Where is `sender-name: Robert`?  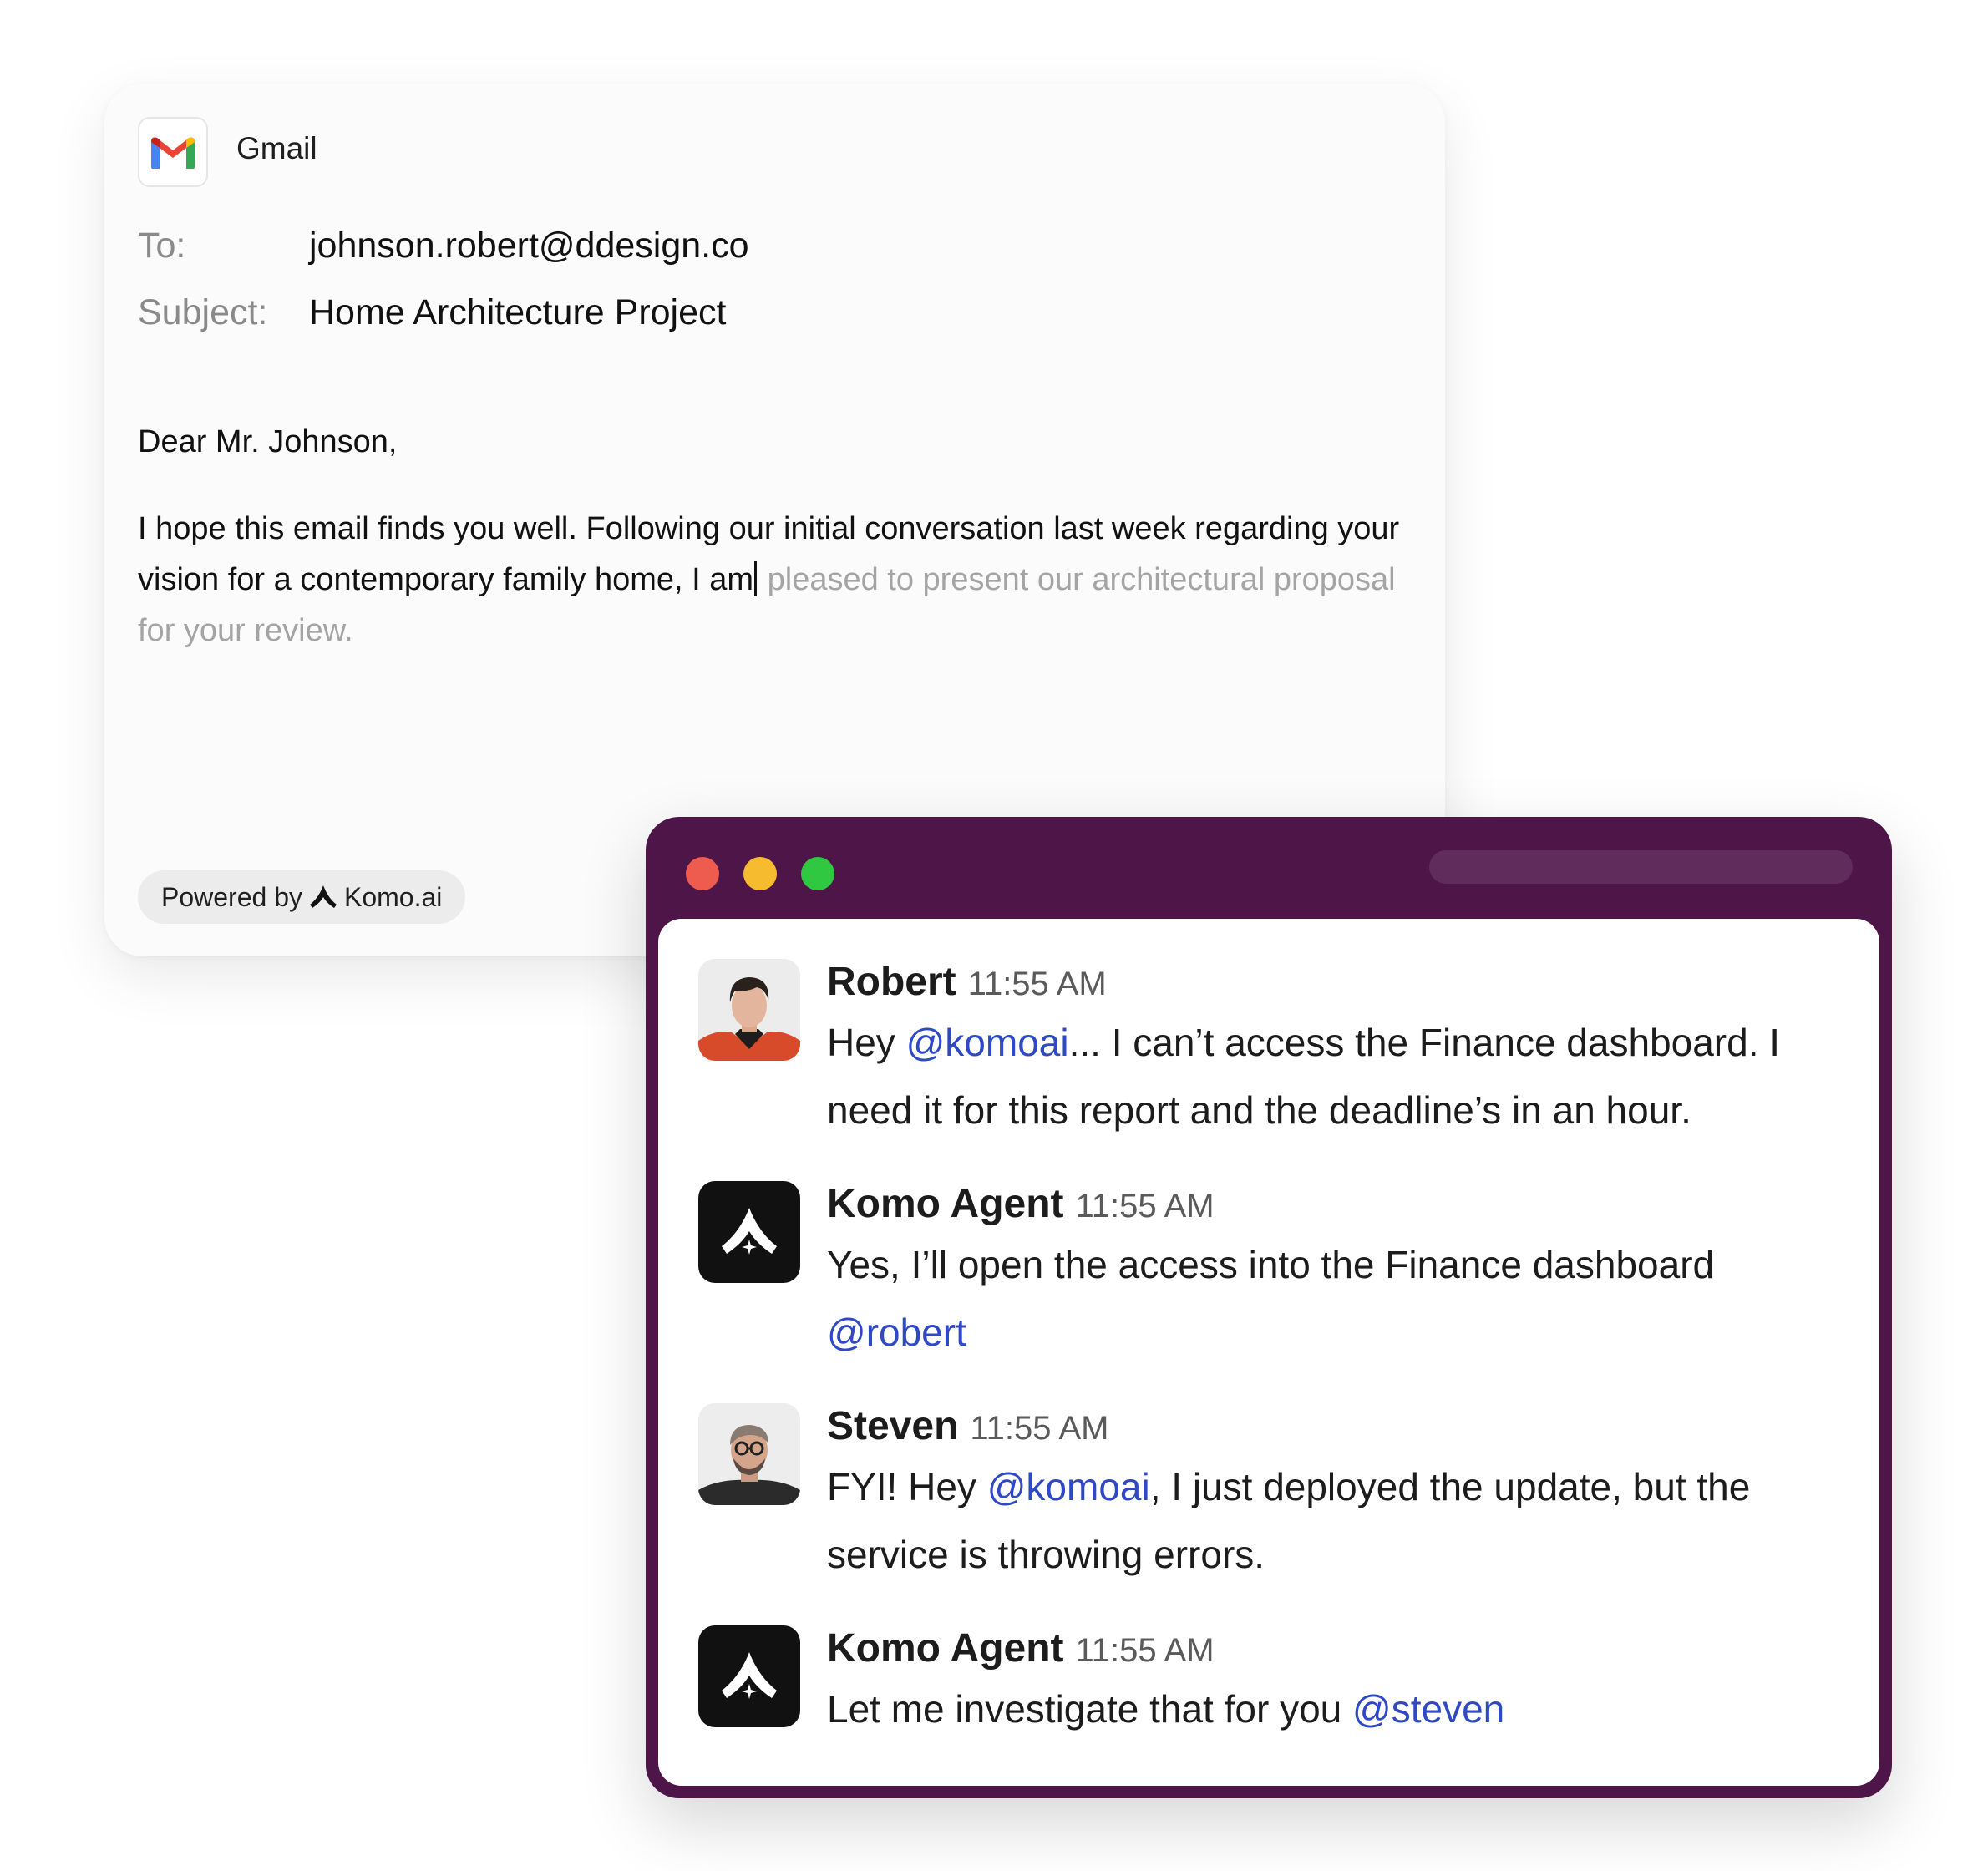
sender-name: Robert is located at coordinates (891, 982).